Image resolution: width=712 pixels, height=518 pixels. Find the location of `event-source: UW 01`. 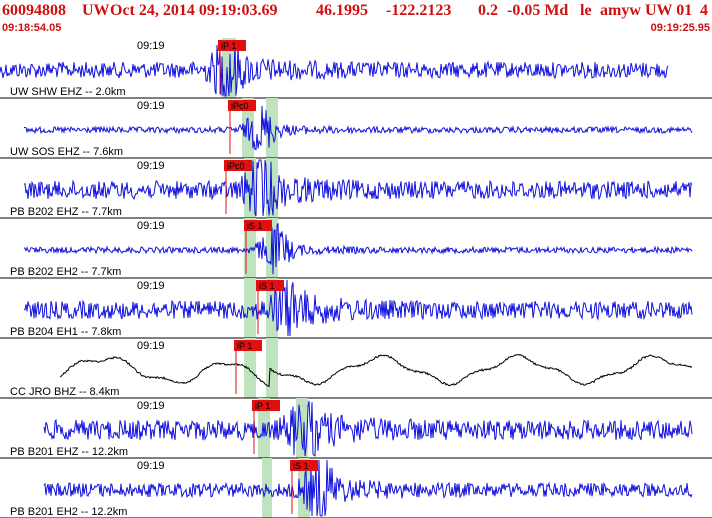

event-source: UW 01 is located at coordinates (669, 10).